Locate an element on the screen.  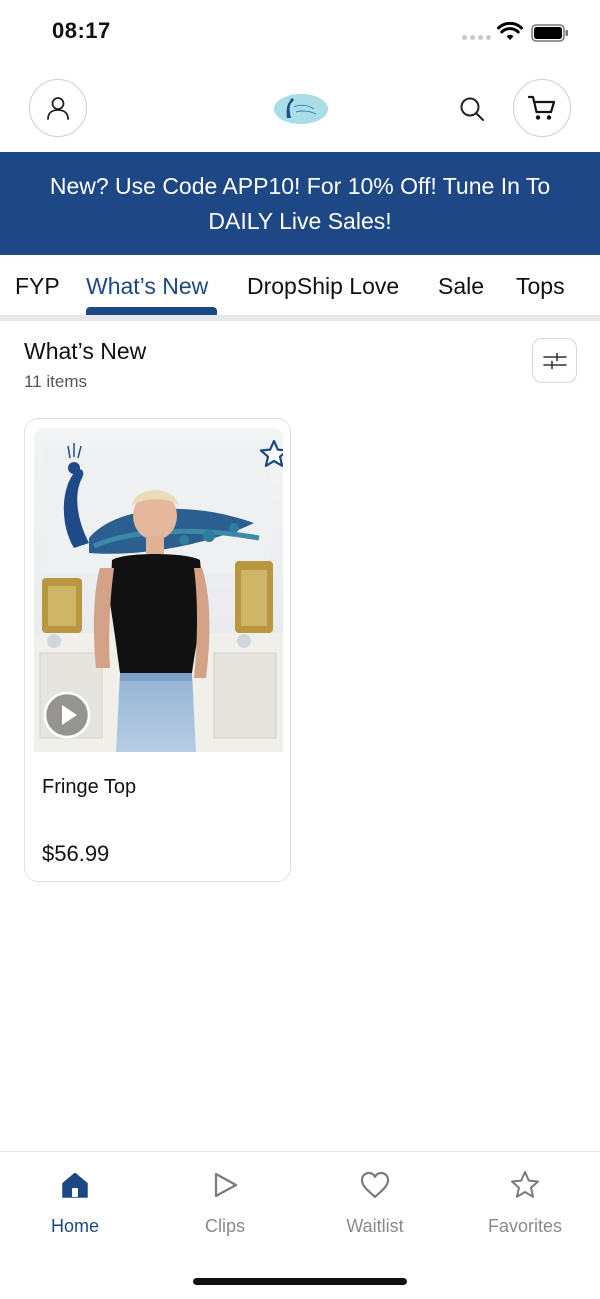
item-count: 11 items is located at coordinates (55, 381).